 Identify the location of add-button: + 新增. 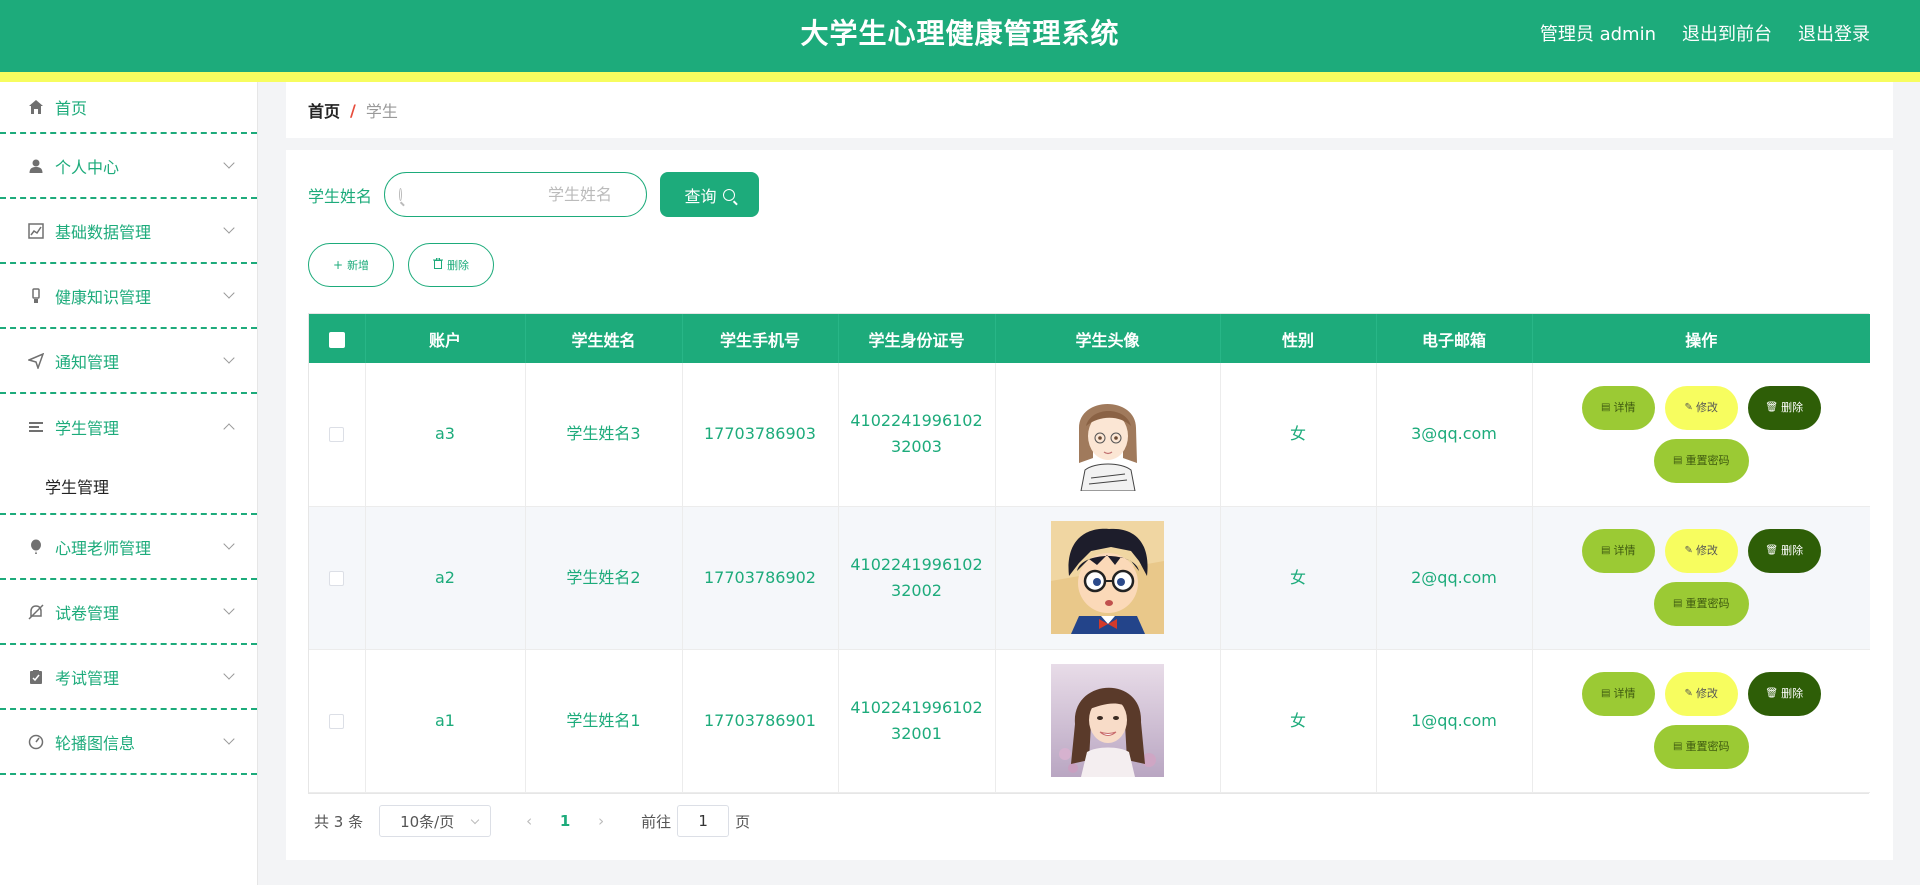
(351, 265).